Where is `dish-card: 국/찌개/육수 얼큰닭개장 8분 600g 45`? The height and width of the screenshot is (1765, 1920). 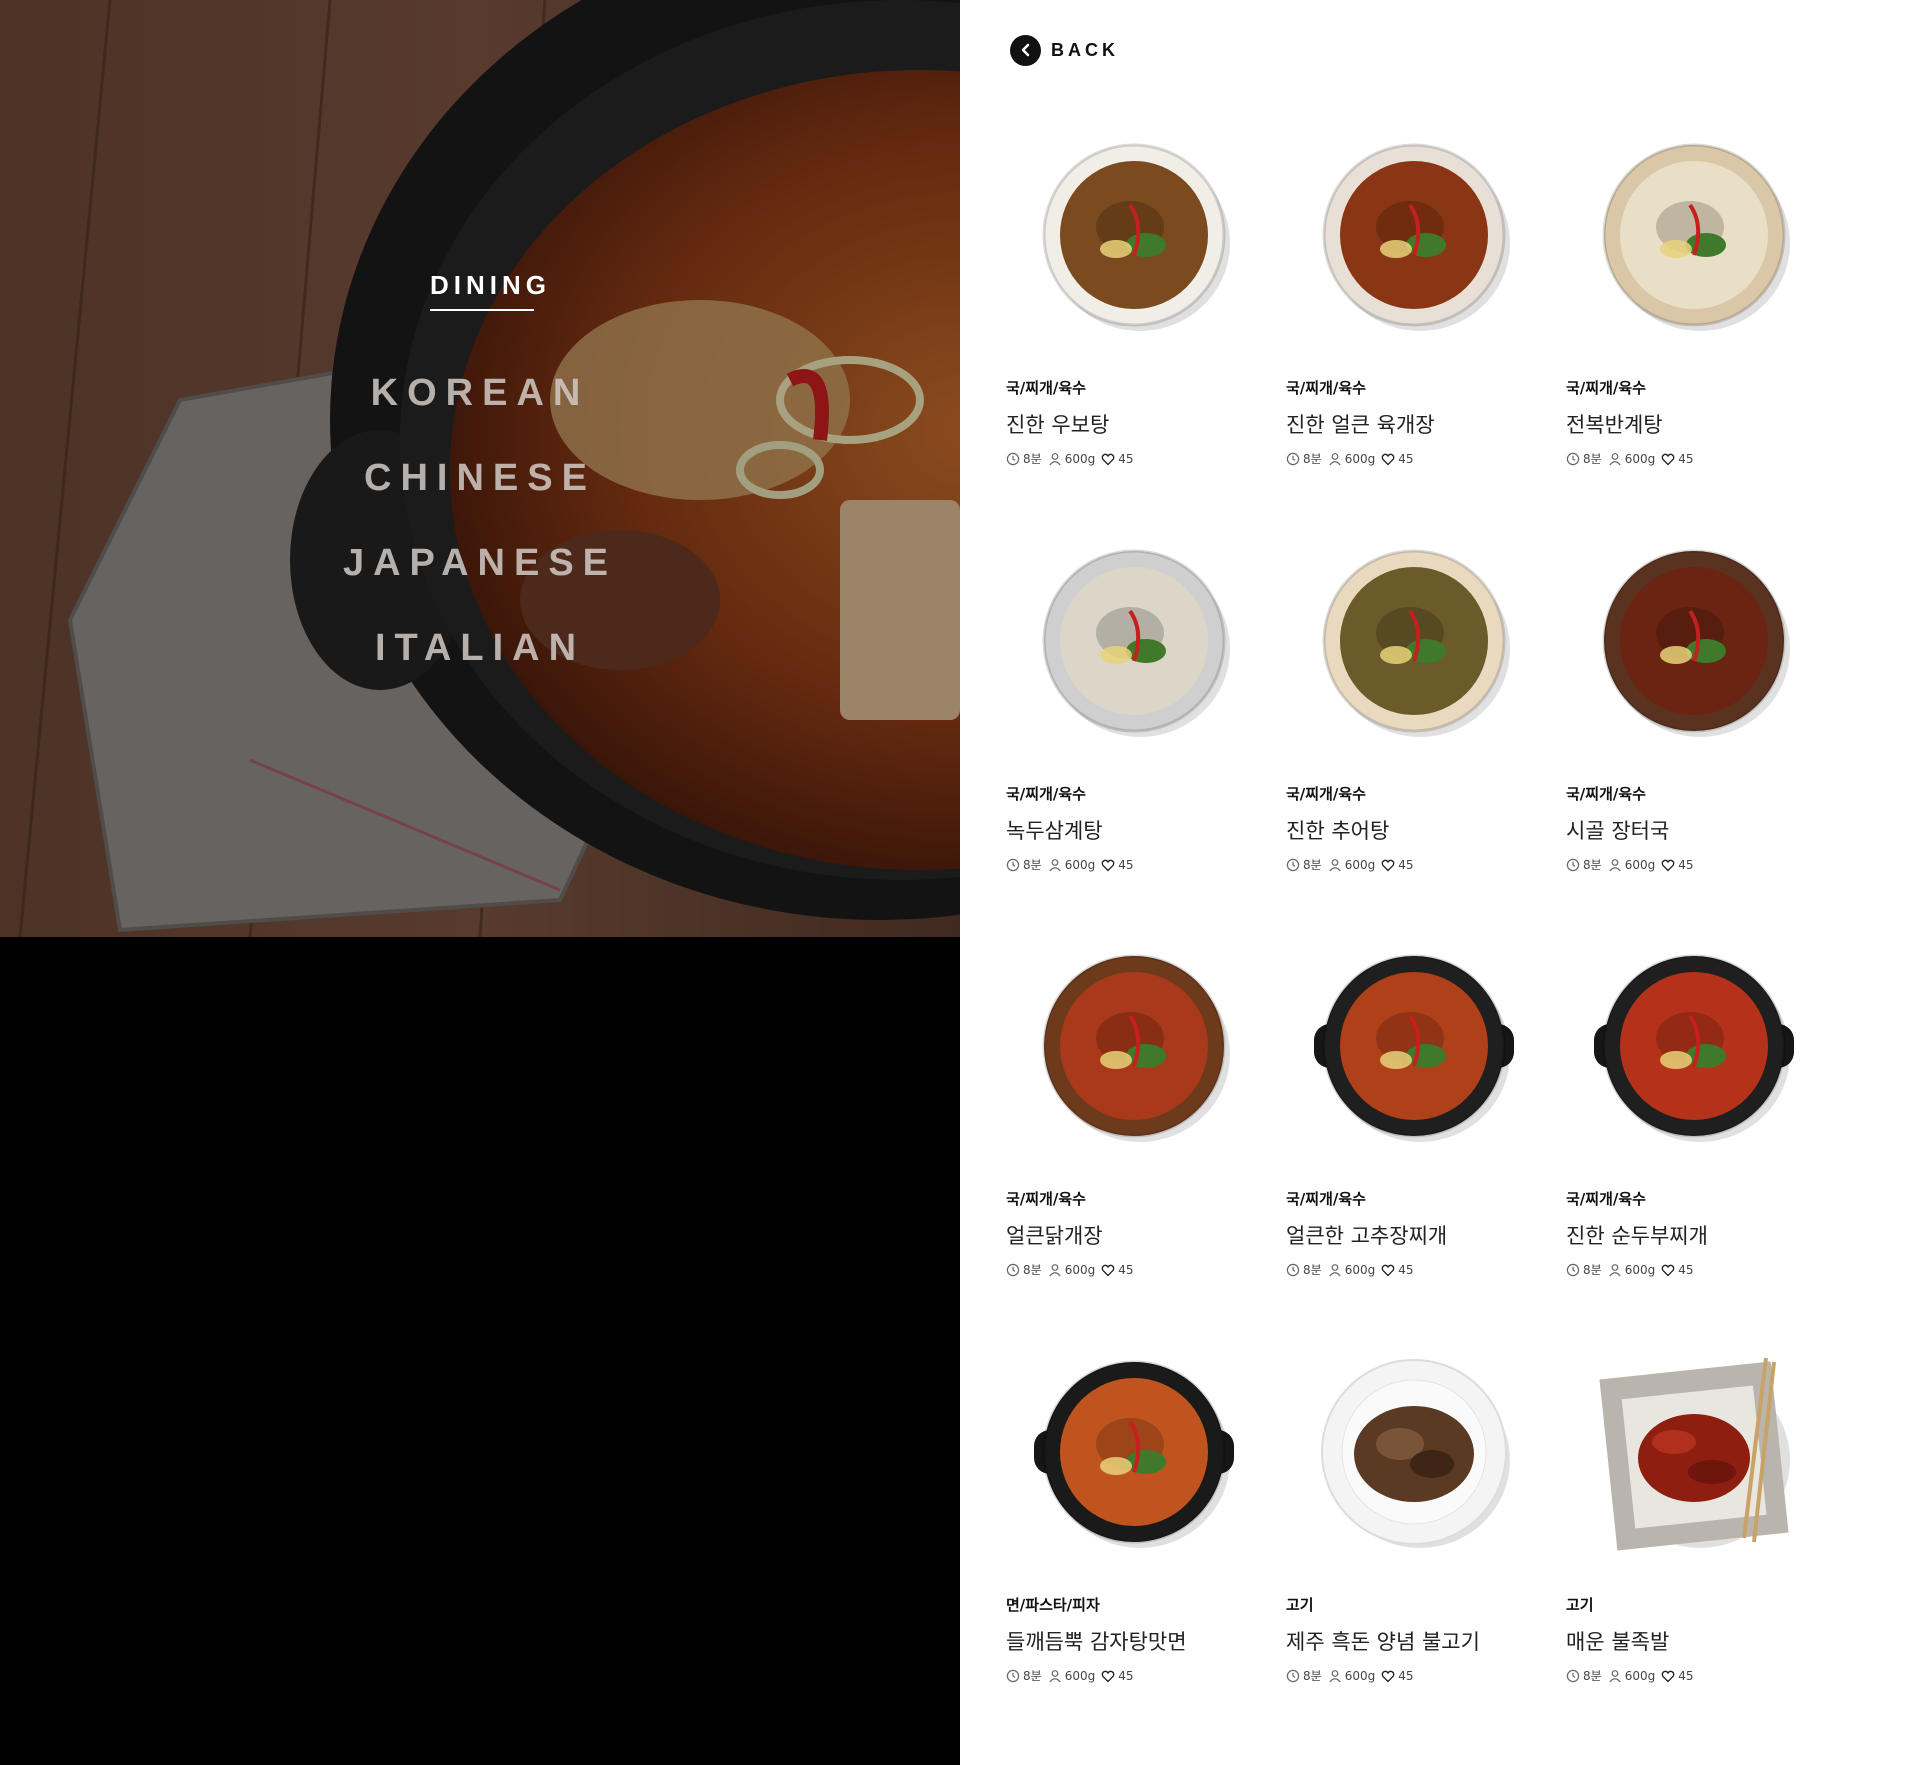 dish-card: 국/찌개/육수 얼큰닭개장 8분 600g 45 is located at coordinates (1136, 1126).